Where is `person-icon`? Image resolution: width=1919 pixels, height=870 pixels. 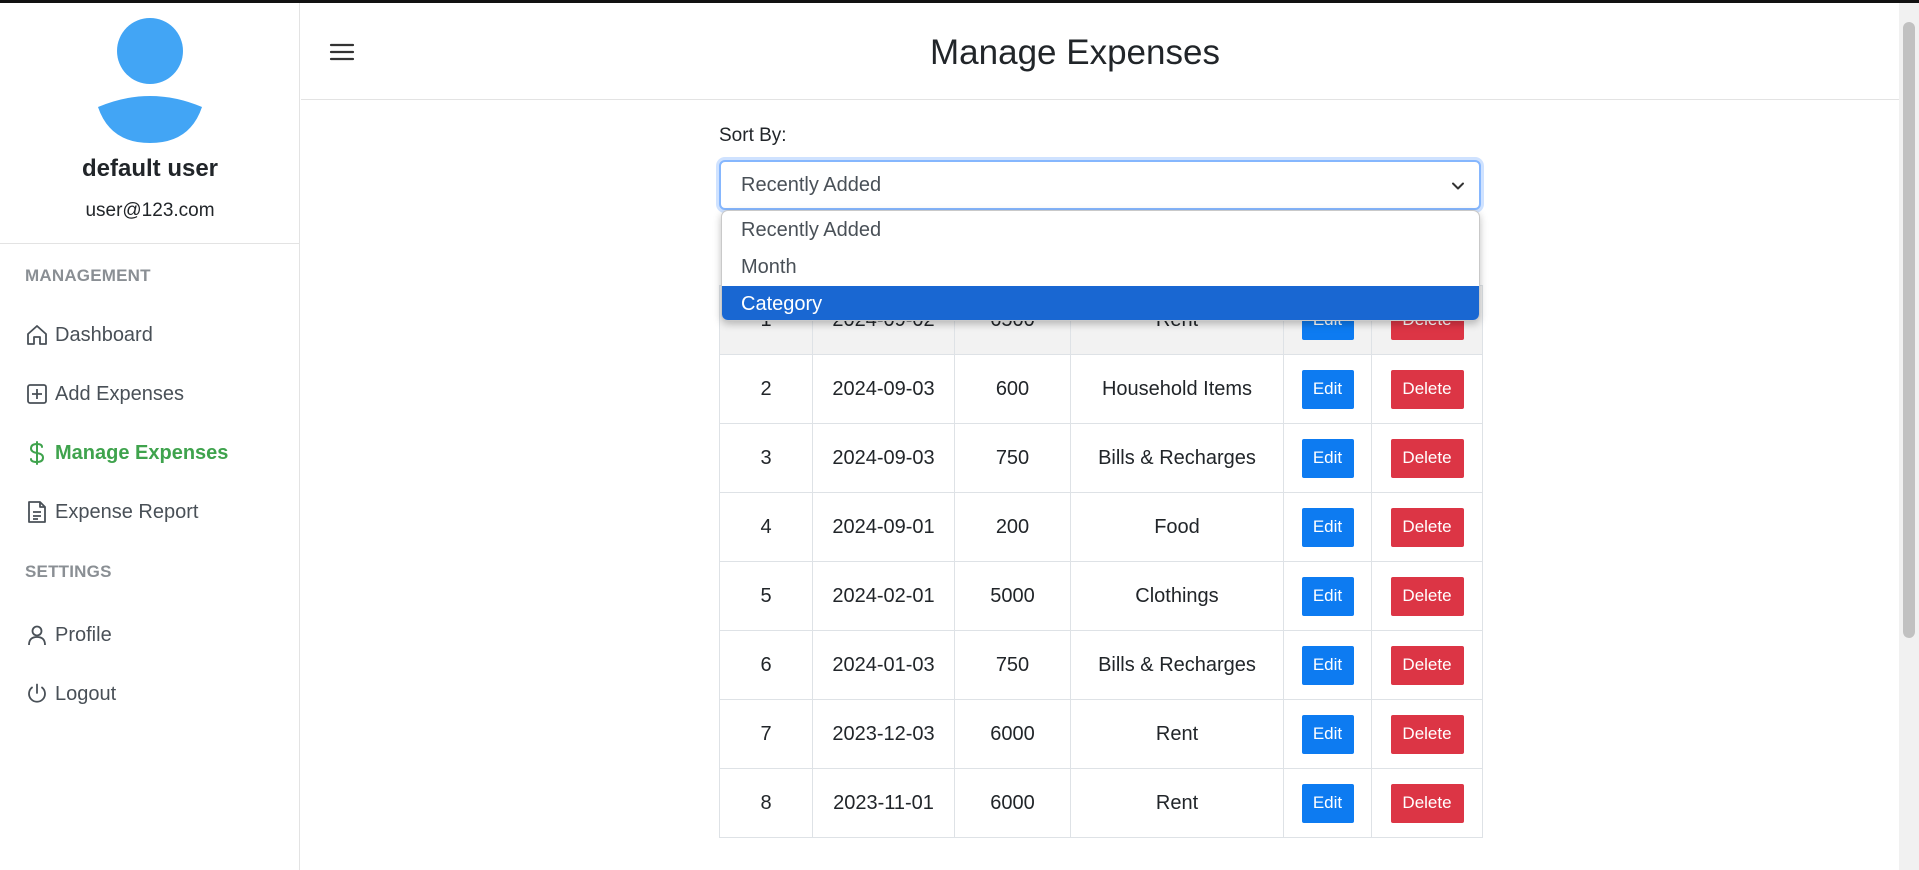
person-icon is located at coordinates (37, 635).